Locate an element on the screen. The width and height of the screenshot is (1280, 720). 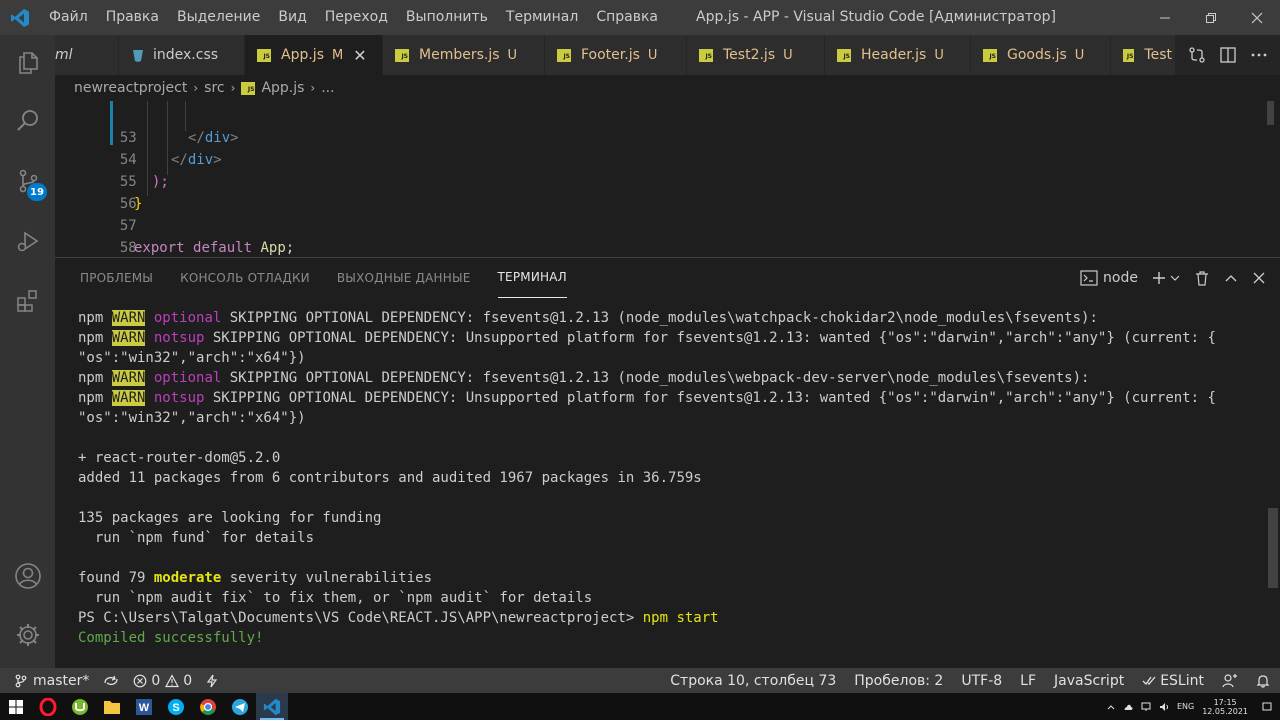
extensions-button is located at coordinates (27, 301).